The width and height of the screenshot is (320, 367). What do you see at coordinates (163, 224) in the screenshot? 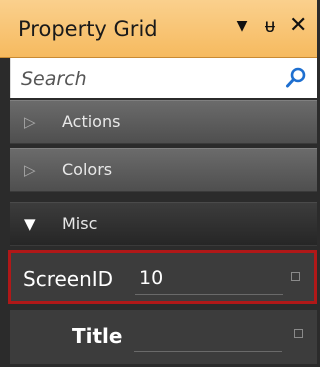
I see `category-misc: ▼ Misc` at bounding box center [163, 224].